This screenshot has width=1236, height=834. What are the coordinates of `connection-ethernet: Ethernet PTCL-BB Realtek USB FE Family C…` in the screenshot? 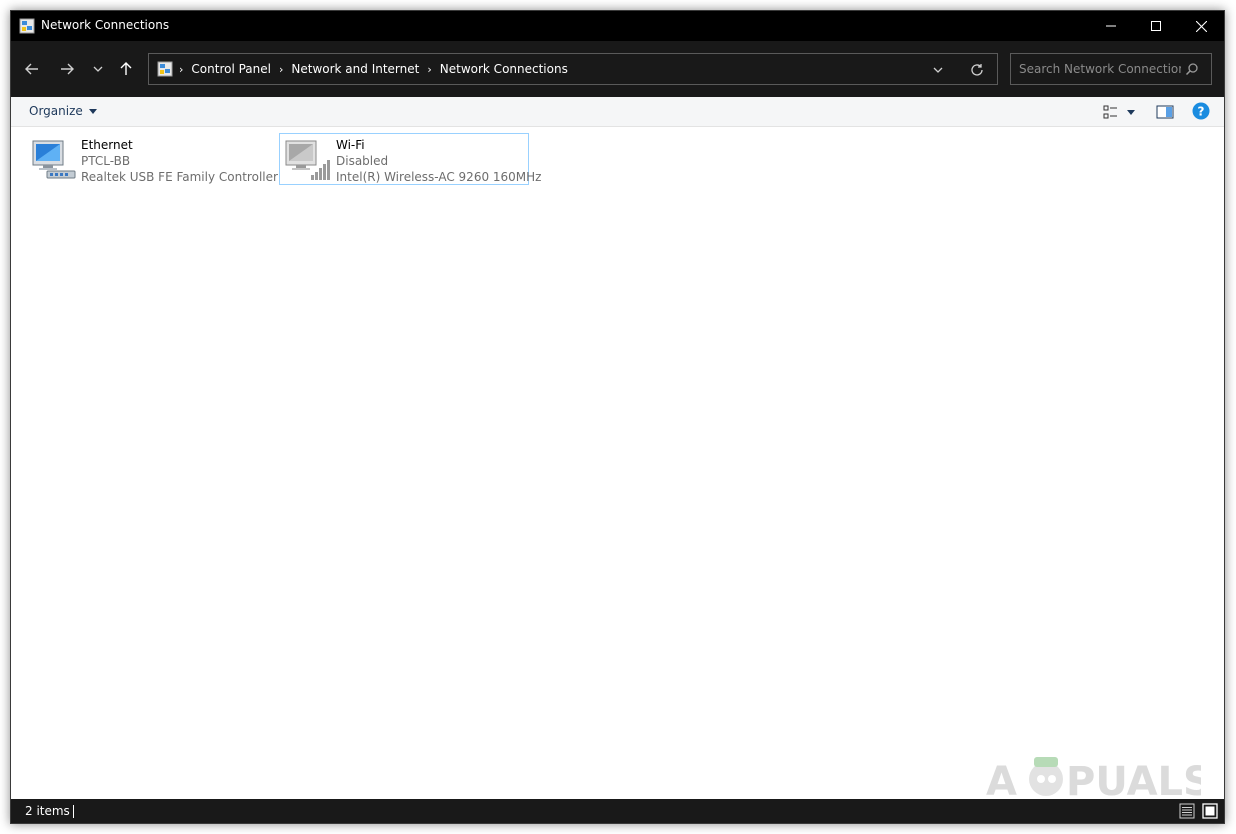 It's located at (151, 159).